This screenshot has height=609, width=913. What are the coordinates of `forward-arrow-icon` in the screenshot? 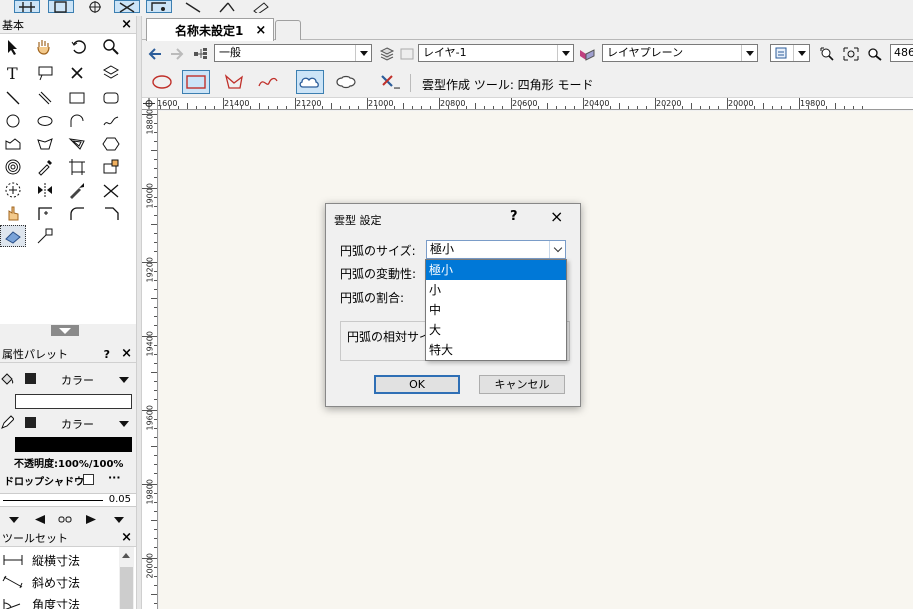 It's located at (177, 54).